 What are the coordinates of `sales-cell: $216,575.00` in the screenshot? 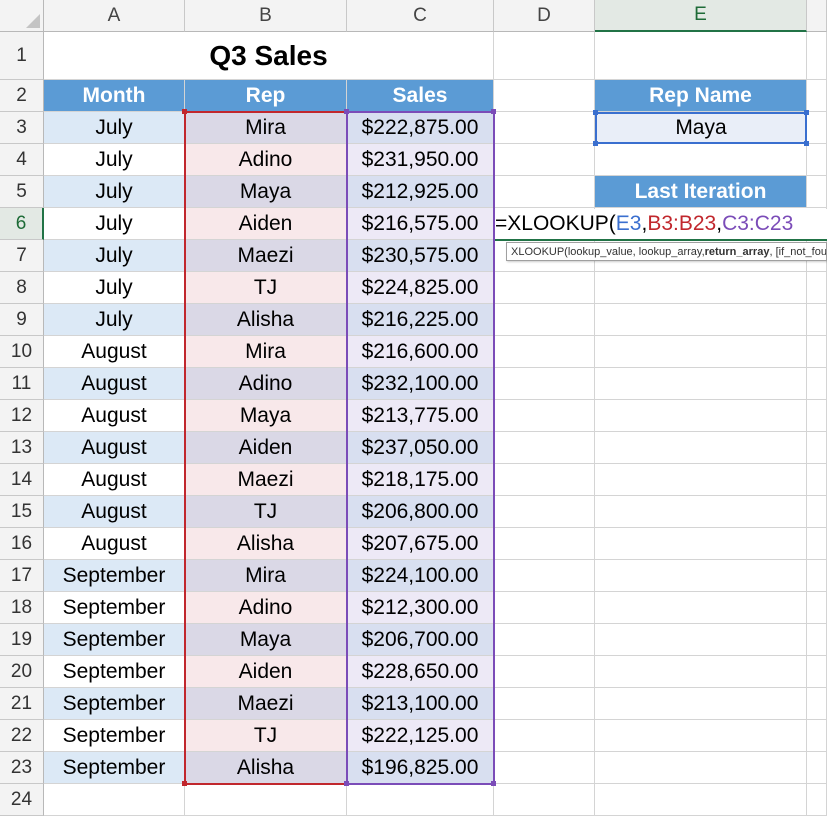 It's located at (420, 224).